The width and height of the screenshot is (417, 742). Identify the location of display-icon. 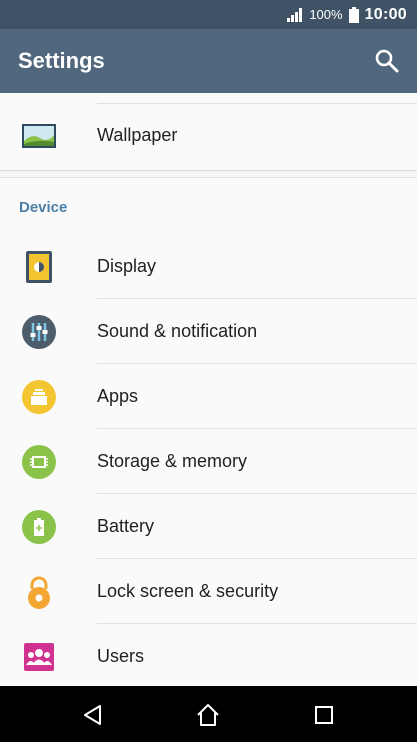
(39, 267).